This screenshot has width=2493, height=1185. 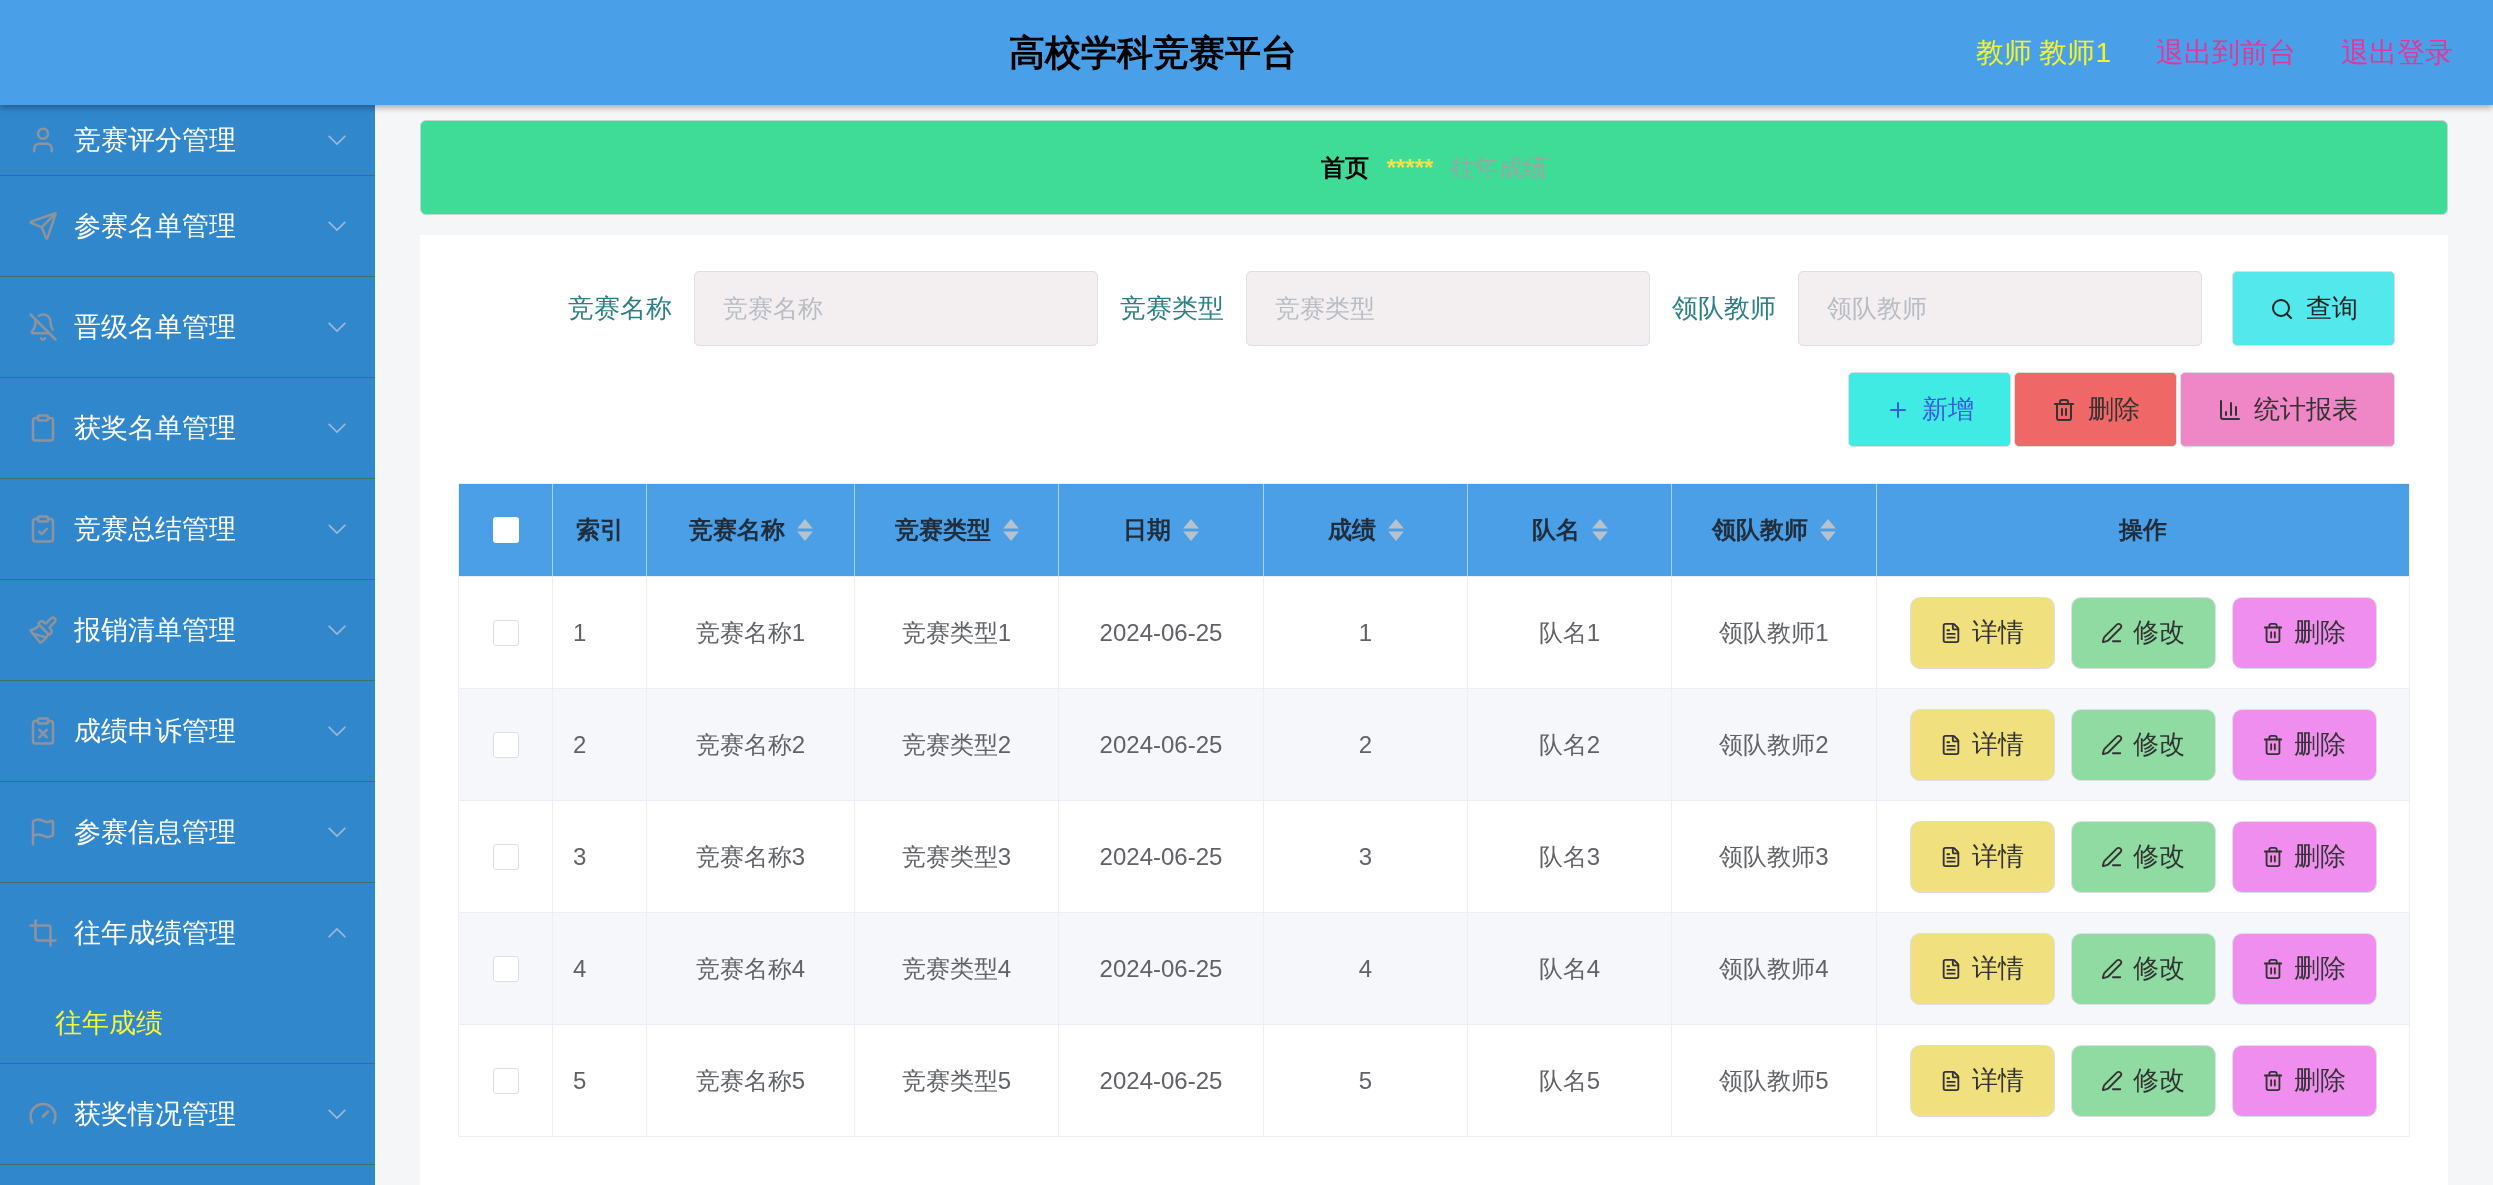 What do you see at coordinates (1152, 52) in the screenshot?
I see `site-title: 高校学科竞赛平台` at bounding box center [1152, 52].